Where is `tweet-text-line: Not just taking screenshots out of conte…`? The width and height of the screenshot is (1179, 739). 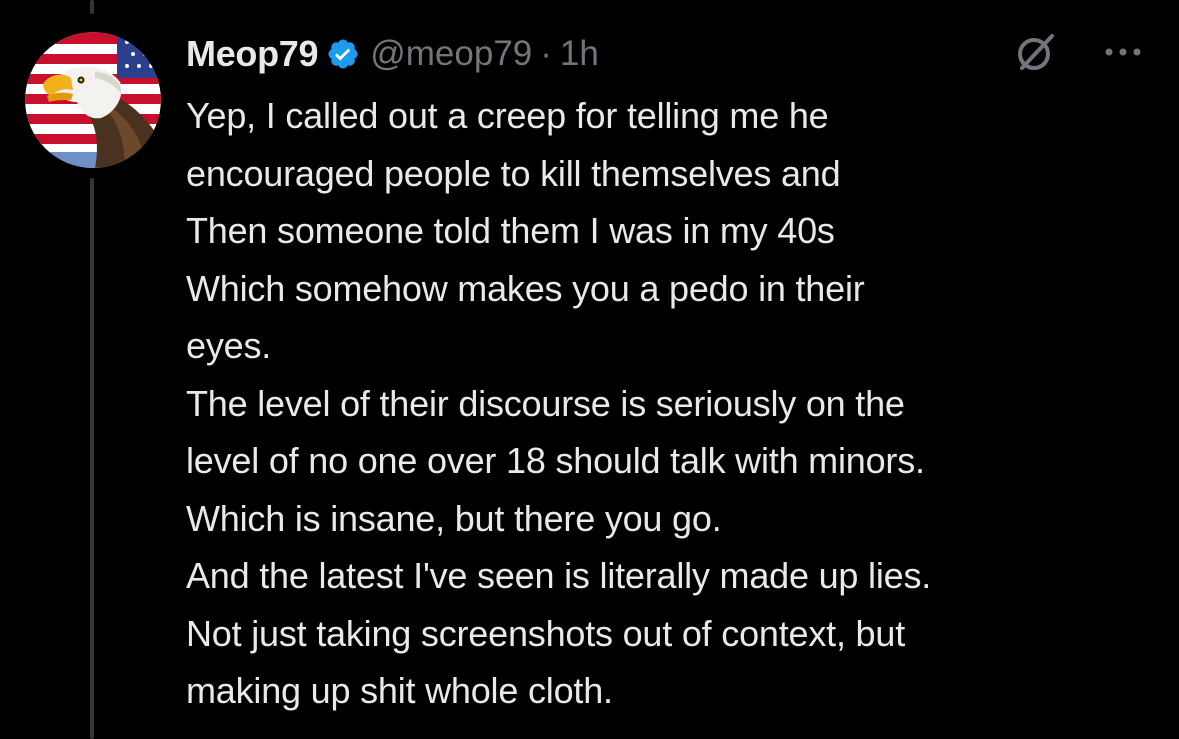 tweet-text-line: Not just taking screenshots out of conte… is located at coordinates (546, 633).